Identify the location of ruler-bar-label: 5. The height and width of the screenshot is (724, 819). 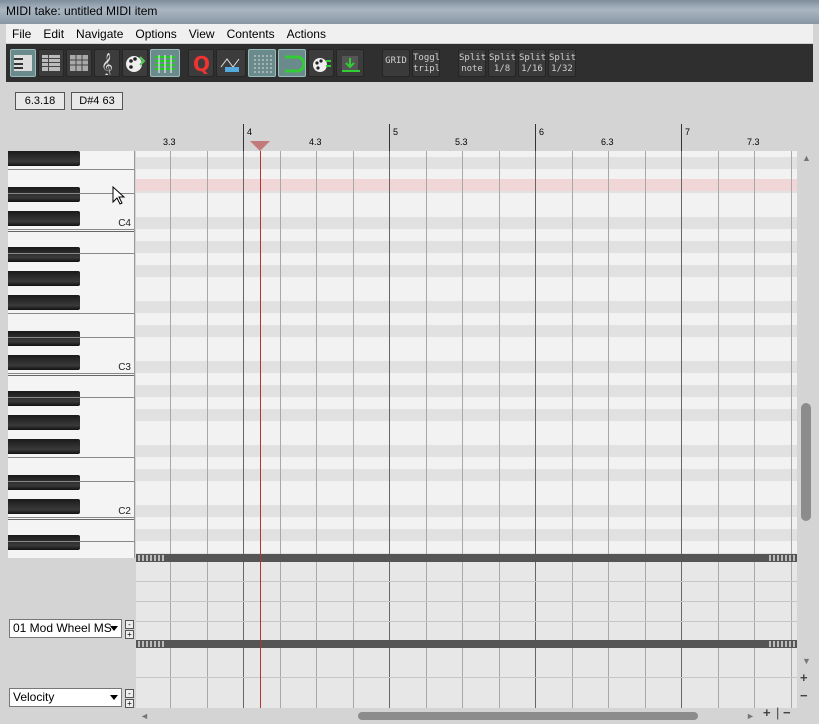
(396, 132).